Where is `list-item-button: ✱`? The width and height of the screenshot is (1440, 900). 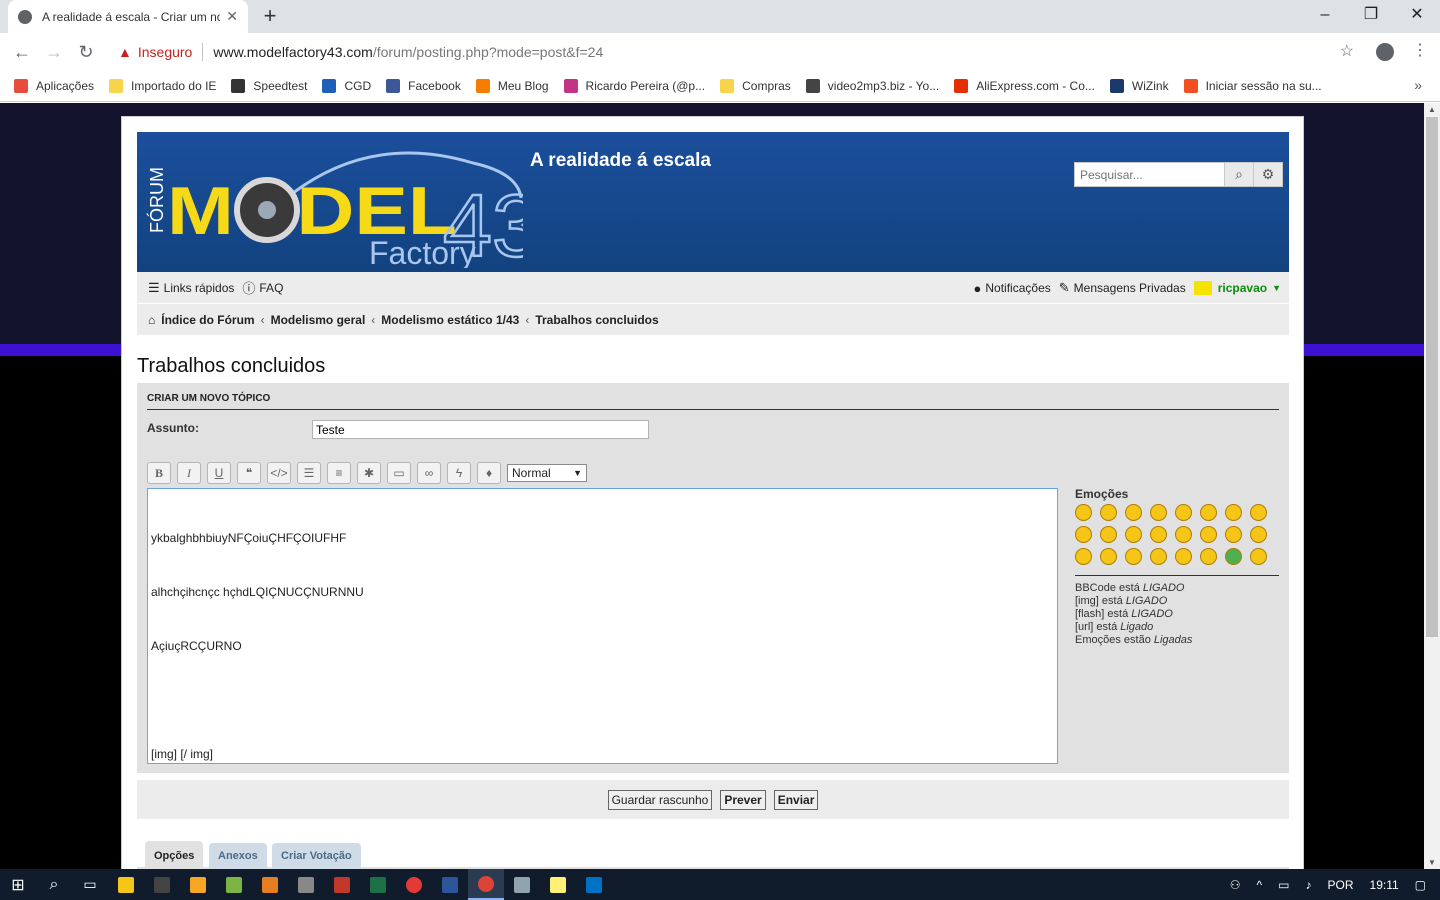
list-item-button: ✱ is located at coordinates (369, 473).